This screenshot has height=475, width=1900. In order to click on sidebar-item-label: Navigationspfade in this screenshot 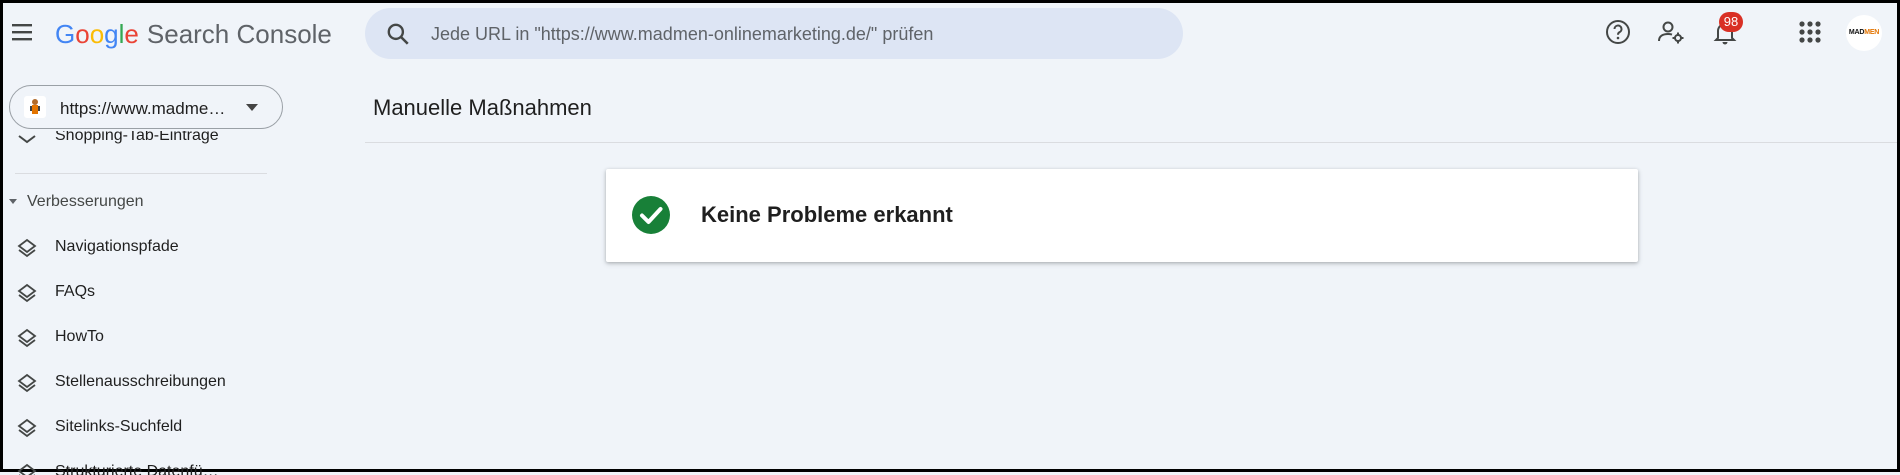, I will do `click(117, 246)`.